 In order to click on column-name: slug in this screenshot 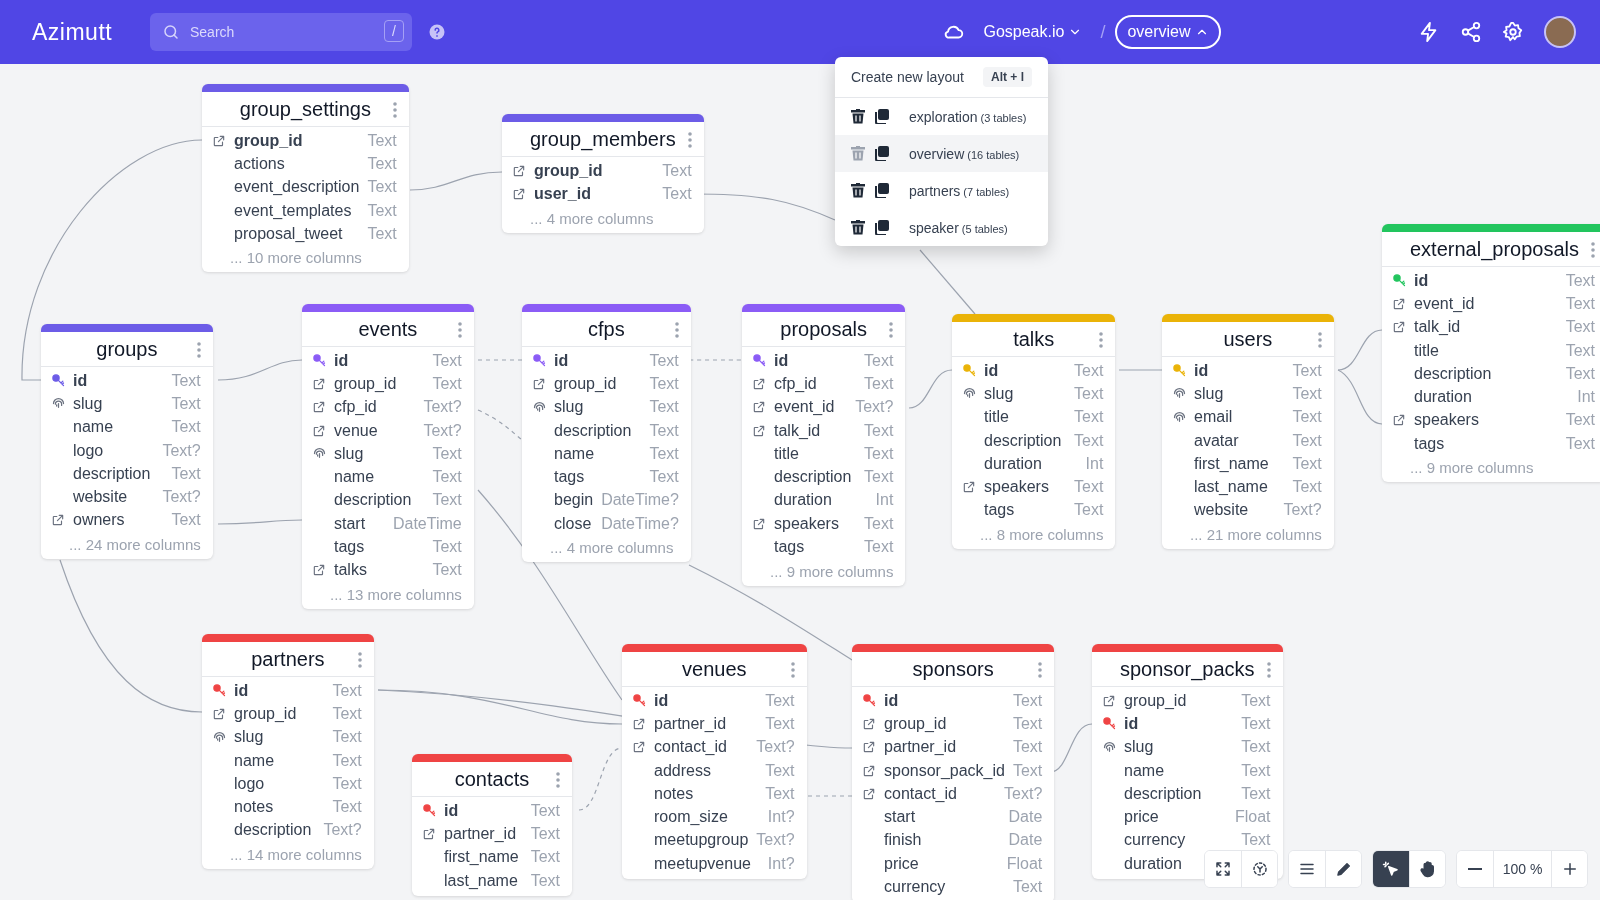, I will do `click(349, 453)`.